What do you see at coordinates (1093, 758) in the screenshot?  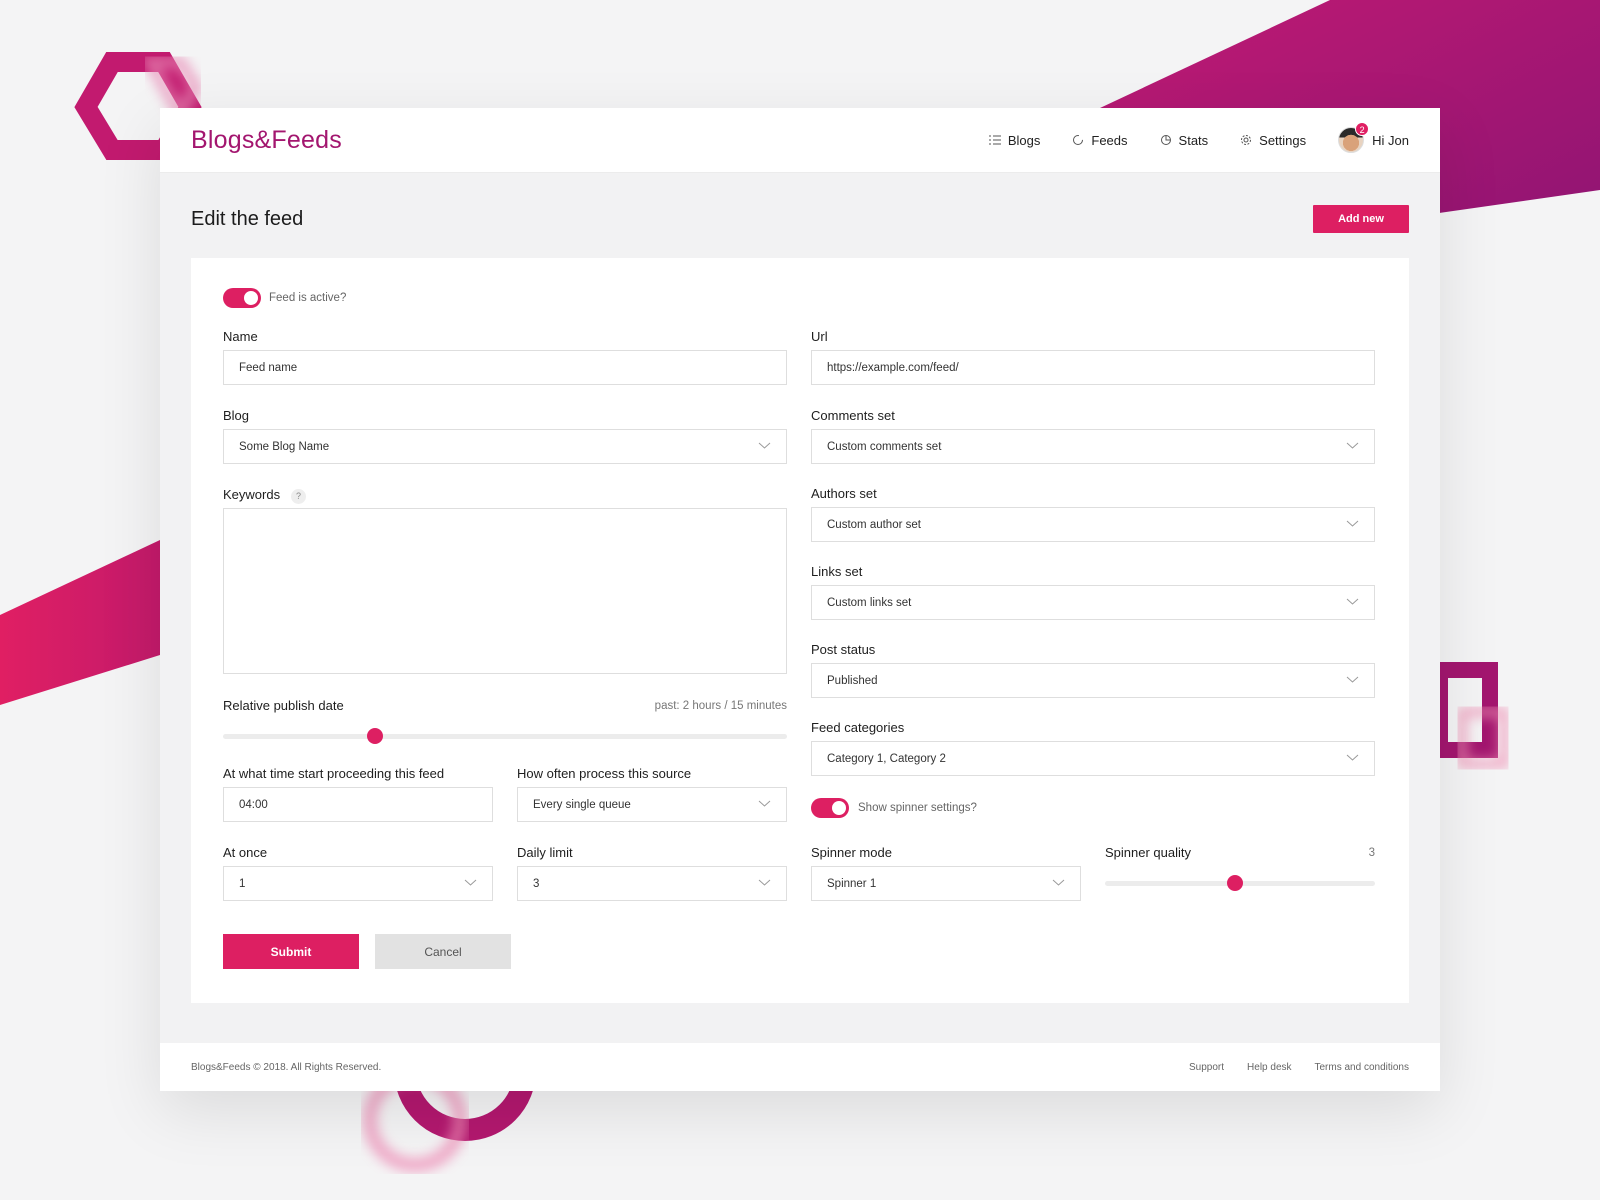 I see `feed-categories-select: Category 1, Category 2` at bounding box center [1093, 758].